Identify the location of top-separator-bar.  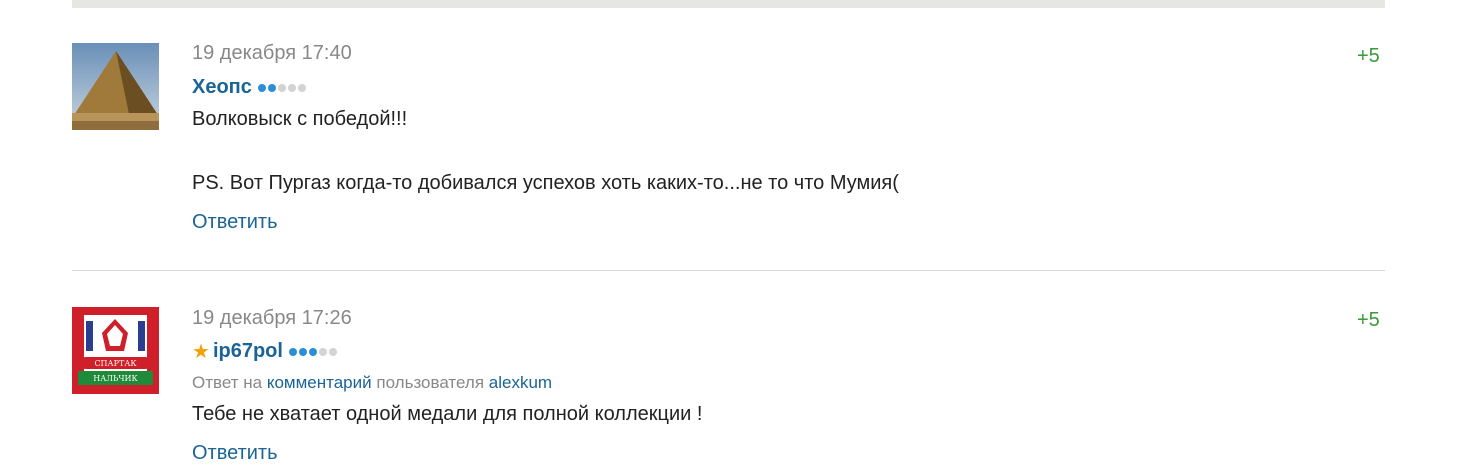
(728, 4).